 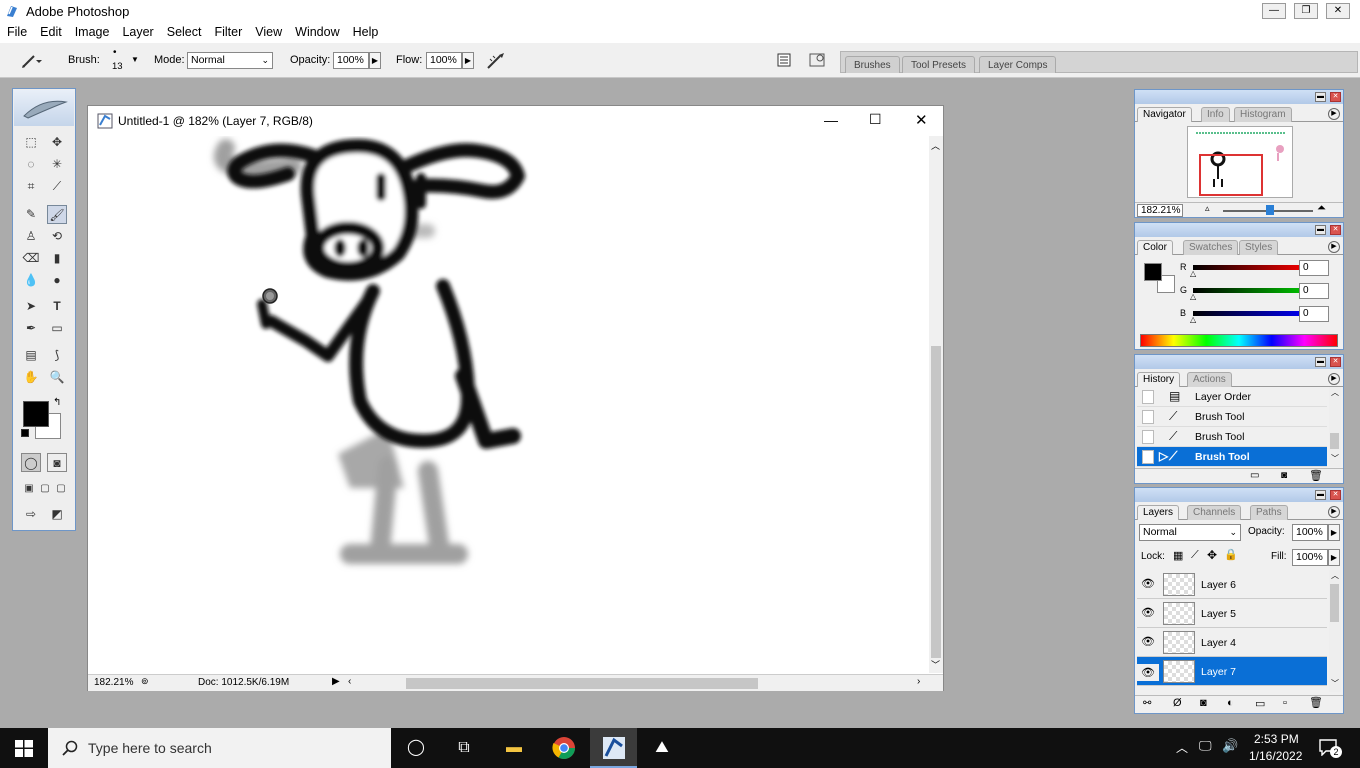 What do you see at coordinates (1251, 313) in the screenshot?
I see `b-slider` at bounding box center [1251, 313].